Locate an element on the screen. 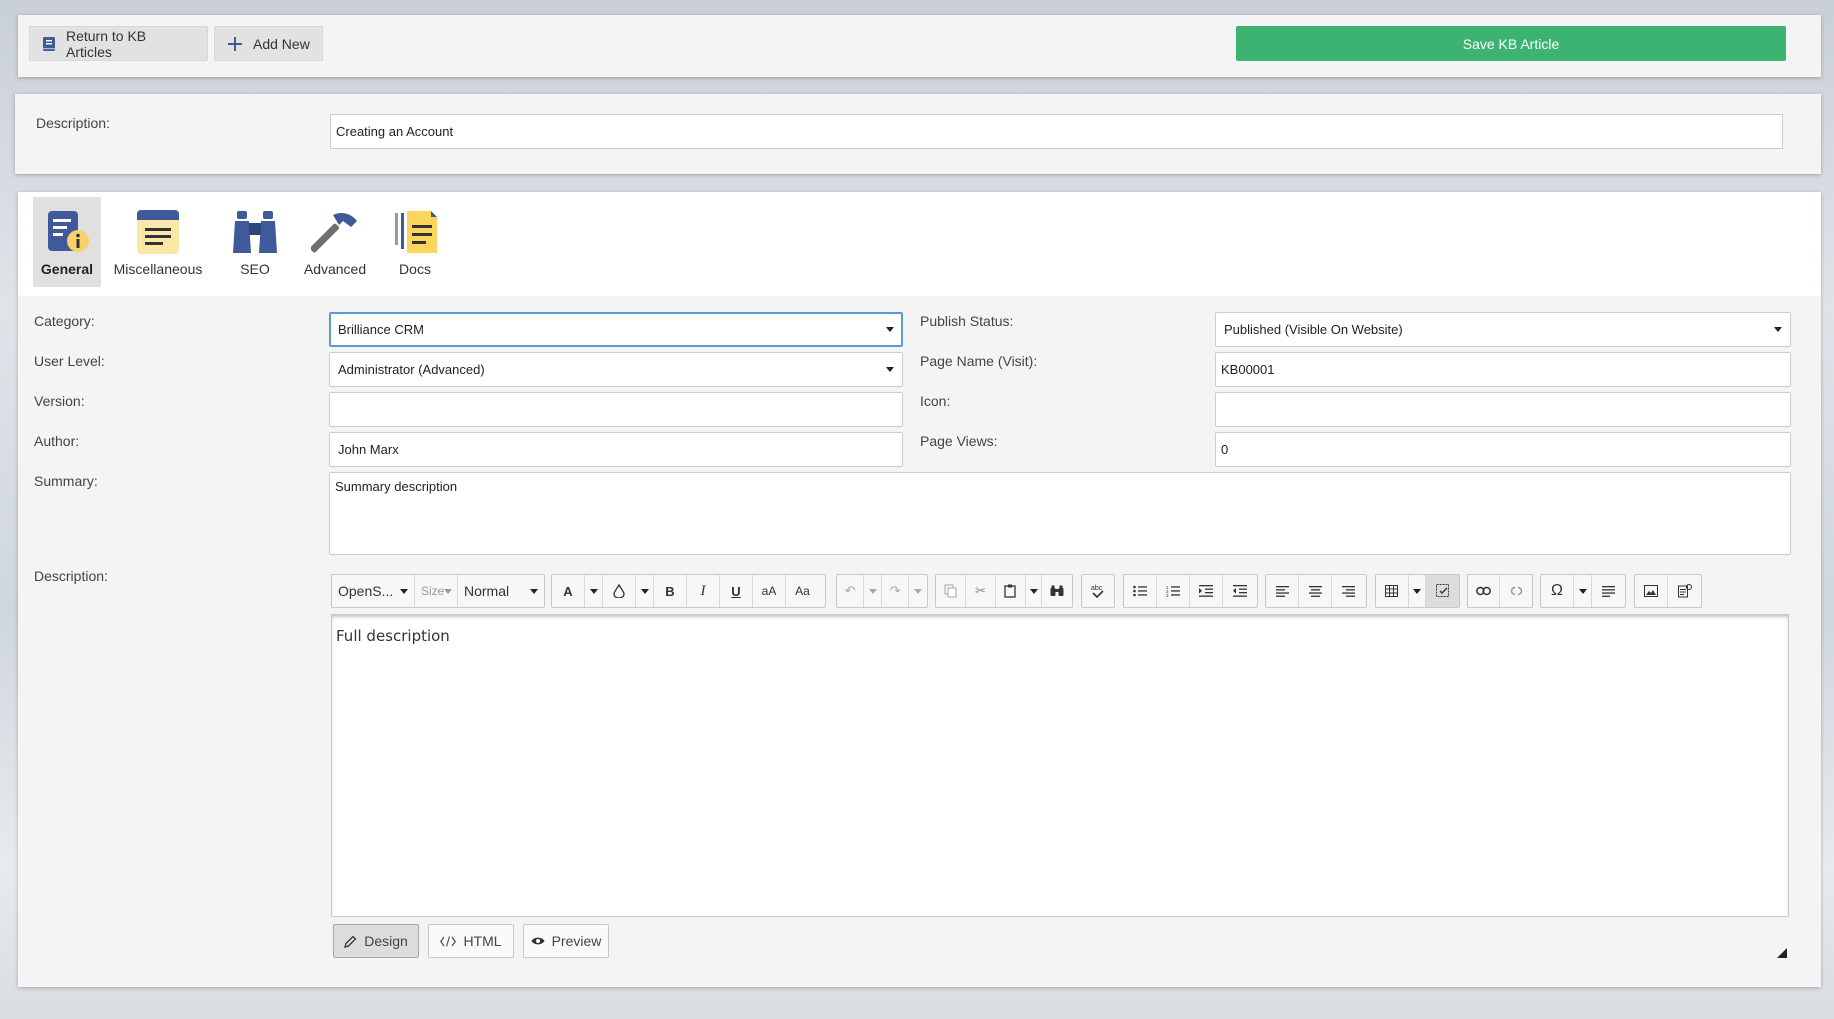 This screenshot has height=1019, width=1834. spellcheck-button: abc is located at coordinates (1098, 591).